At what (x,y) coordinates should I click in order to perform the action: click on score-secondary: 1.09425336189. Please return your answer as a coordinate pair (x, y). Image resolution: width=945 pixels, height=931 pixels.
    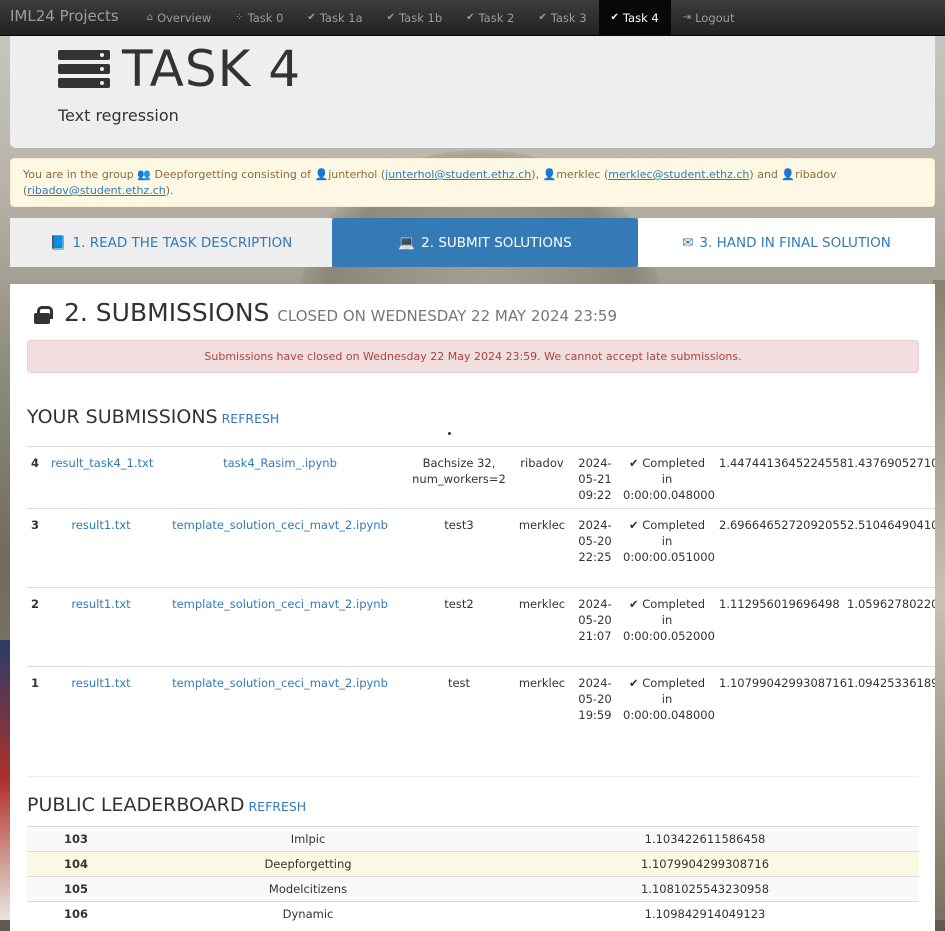
    Looking at the image, I should click on (891, 683).